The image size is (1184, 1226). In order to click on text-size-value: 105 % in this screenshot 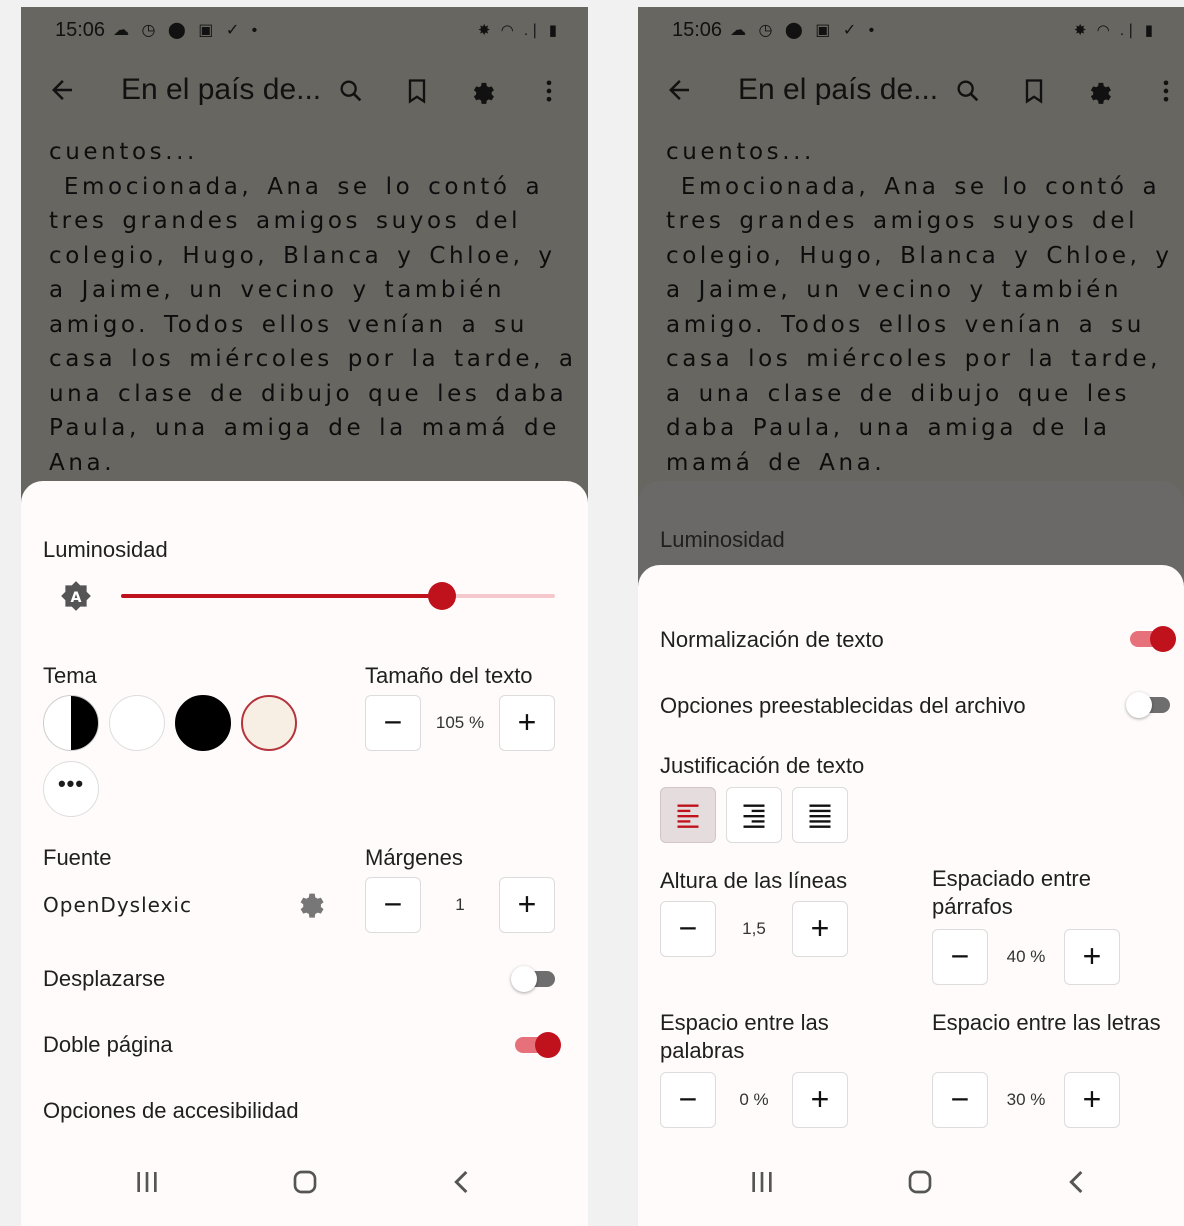, I will do `click(460, 722)`.